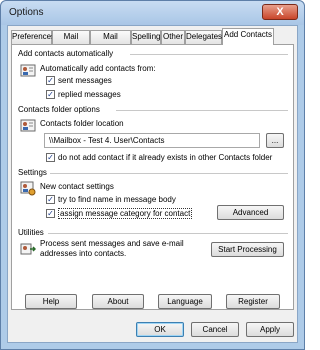 The height and width of the screenshot is (350, 320). Describe the element at coordinates (50, 94) in the screenshot. I see `replied-messages-checkbox: ✓` at that location.